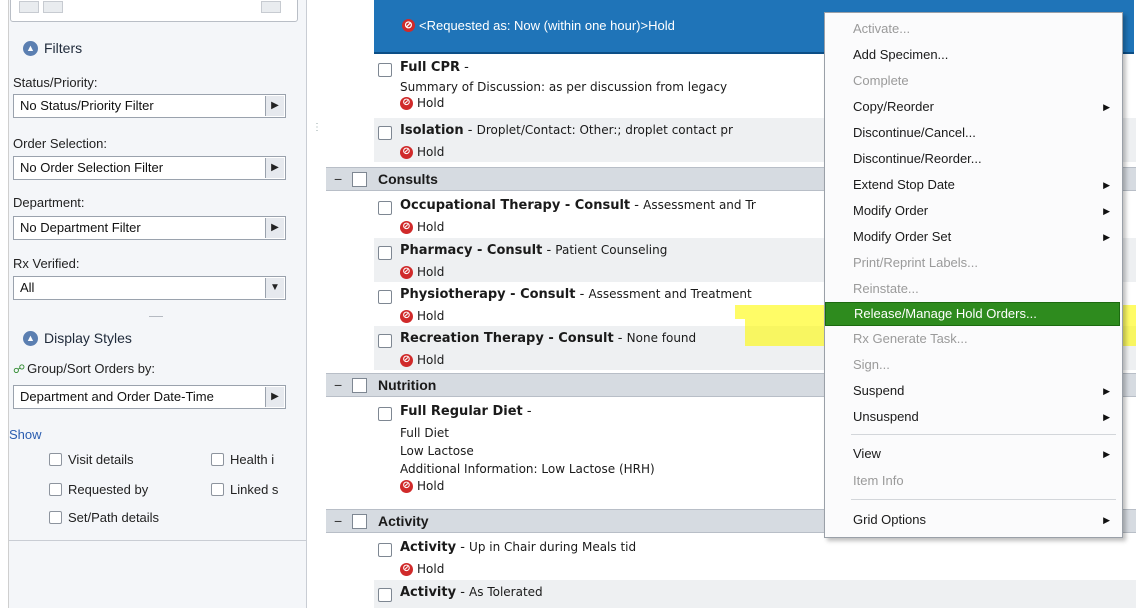  Describe the element at coordinates (91, 459) in the screenshot. I see `visit-details-checkbox: Visit details` at that location.